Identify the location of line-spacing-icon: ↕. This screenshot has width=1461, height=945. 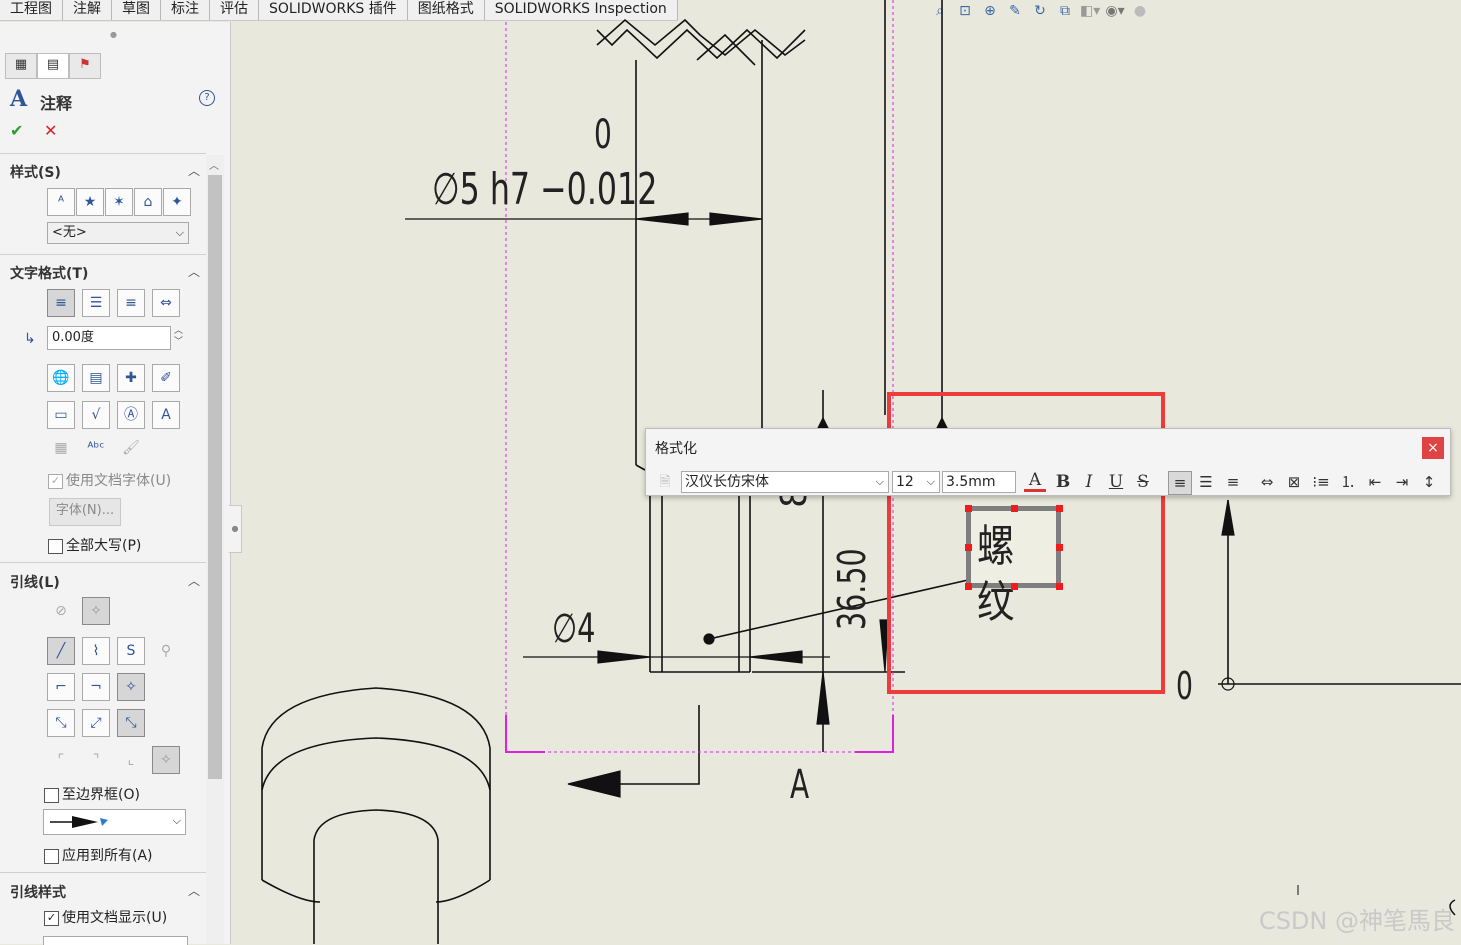
(1429, 482).